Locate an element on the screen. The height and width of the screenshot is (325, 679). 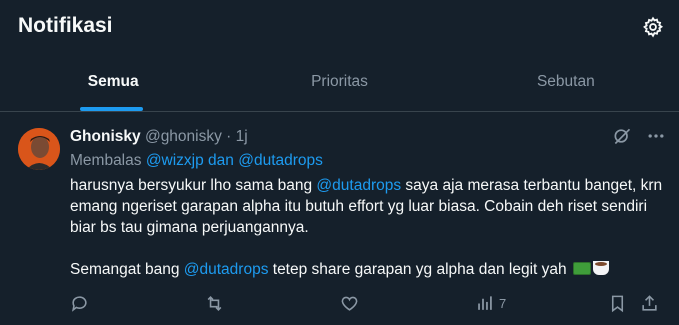
page-title: Notifikasi is located at coordinates (65, 25).